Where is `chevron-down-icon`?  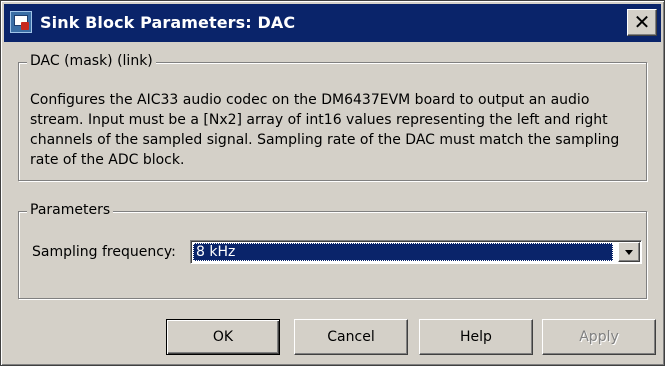
chevron-down-icon is located at coordinates (629, 252).